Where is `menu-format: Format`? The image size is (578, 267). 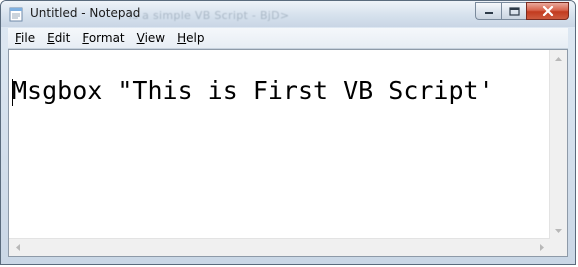 menu-format: Format is located at coordinates (103, 38).